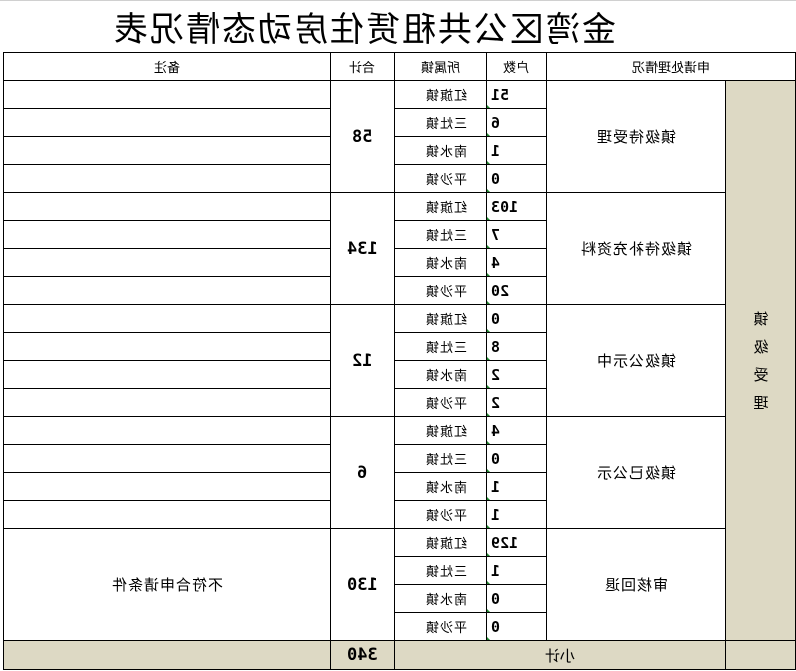 The image size is (796, 671). I want to click on status-cell: 镇级公示中, so click(636, 360).